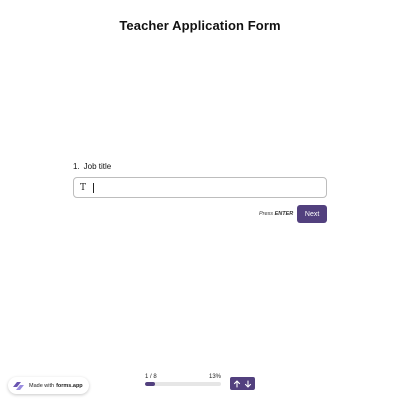 This screenshot has width=400, height=400. I want to click on next-button: Next, so click(312, 214).